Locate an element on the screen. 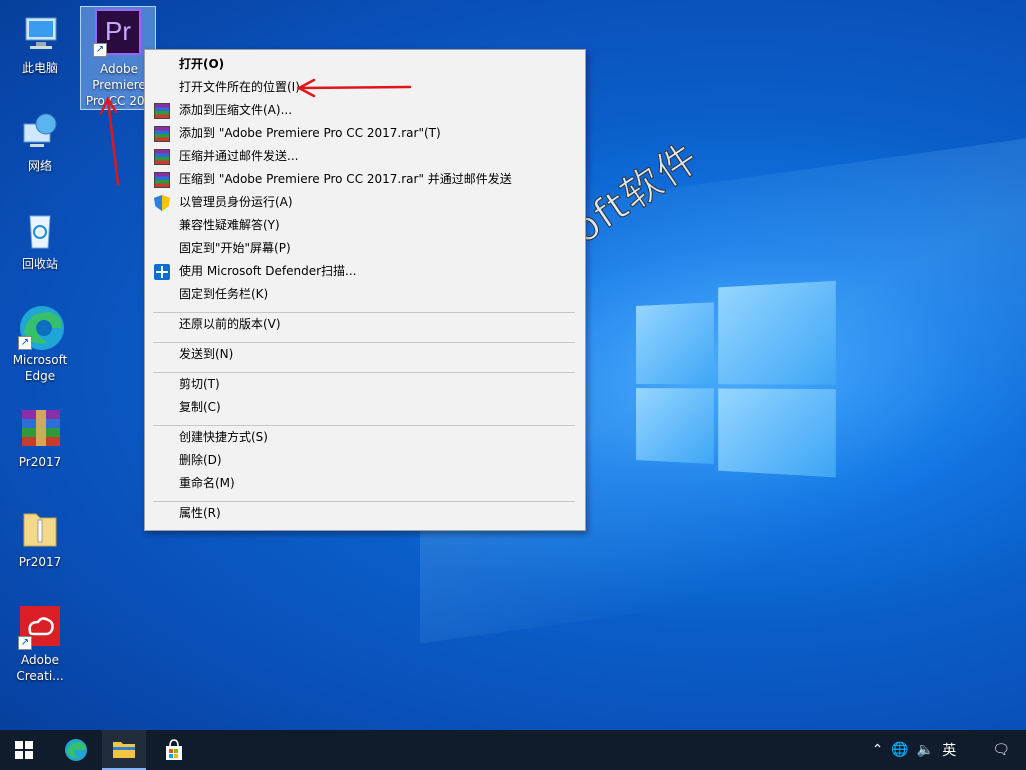 The image size is (1026, 770). menu-item-restore-previous-versions: 还原以前的版本(V) is located at coordinates (365, 324).